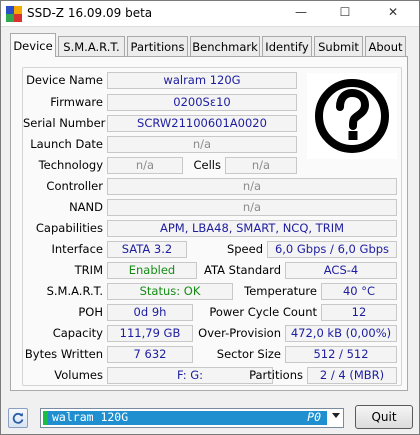 This screenshot has height=435, width=420. Describe the element at coordinates (393, 12) in the screenshot. I see `close-button: ✕` at that location.